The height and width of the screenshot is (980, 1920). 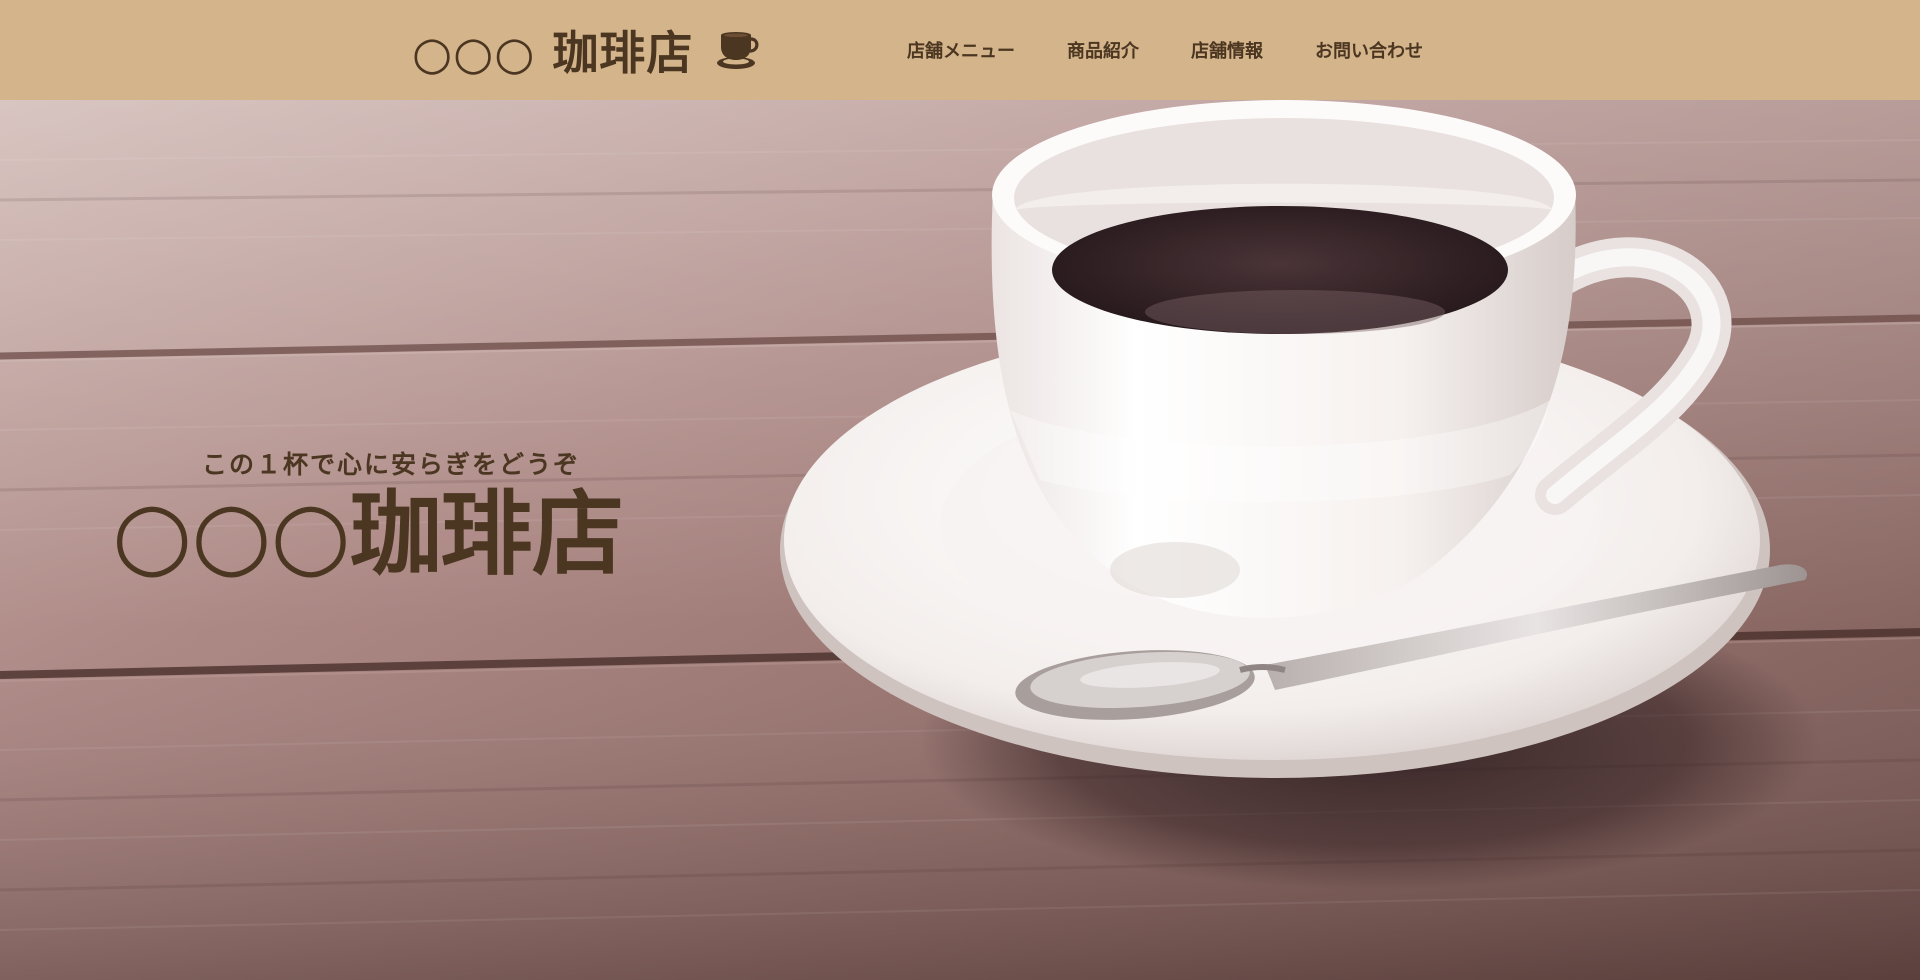 I want to click on nav-item-store-info: 店舗情報, so click(x=1227, y=50).